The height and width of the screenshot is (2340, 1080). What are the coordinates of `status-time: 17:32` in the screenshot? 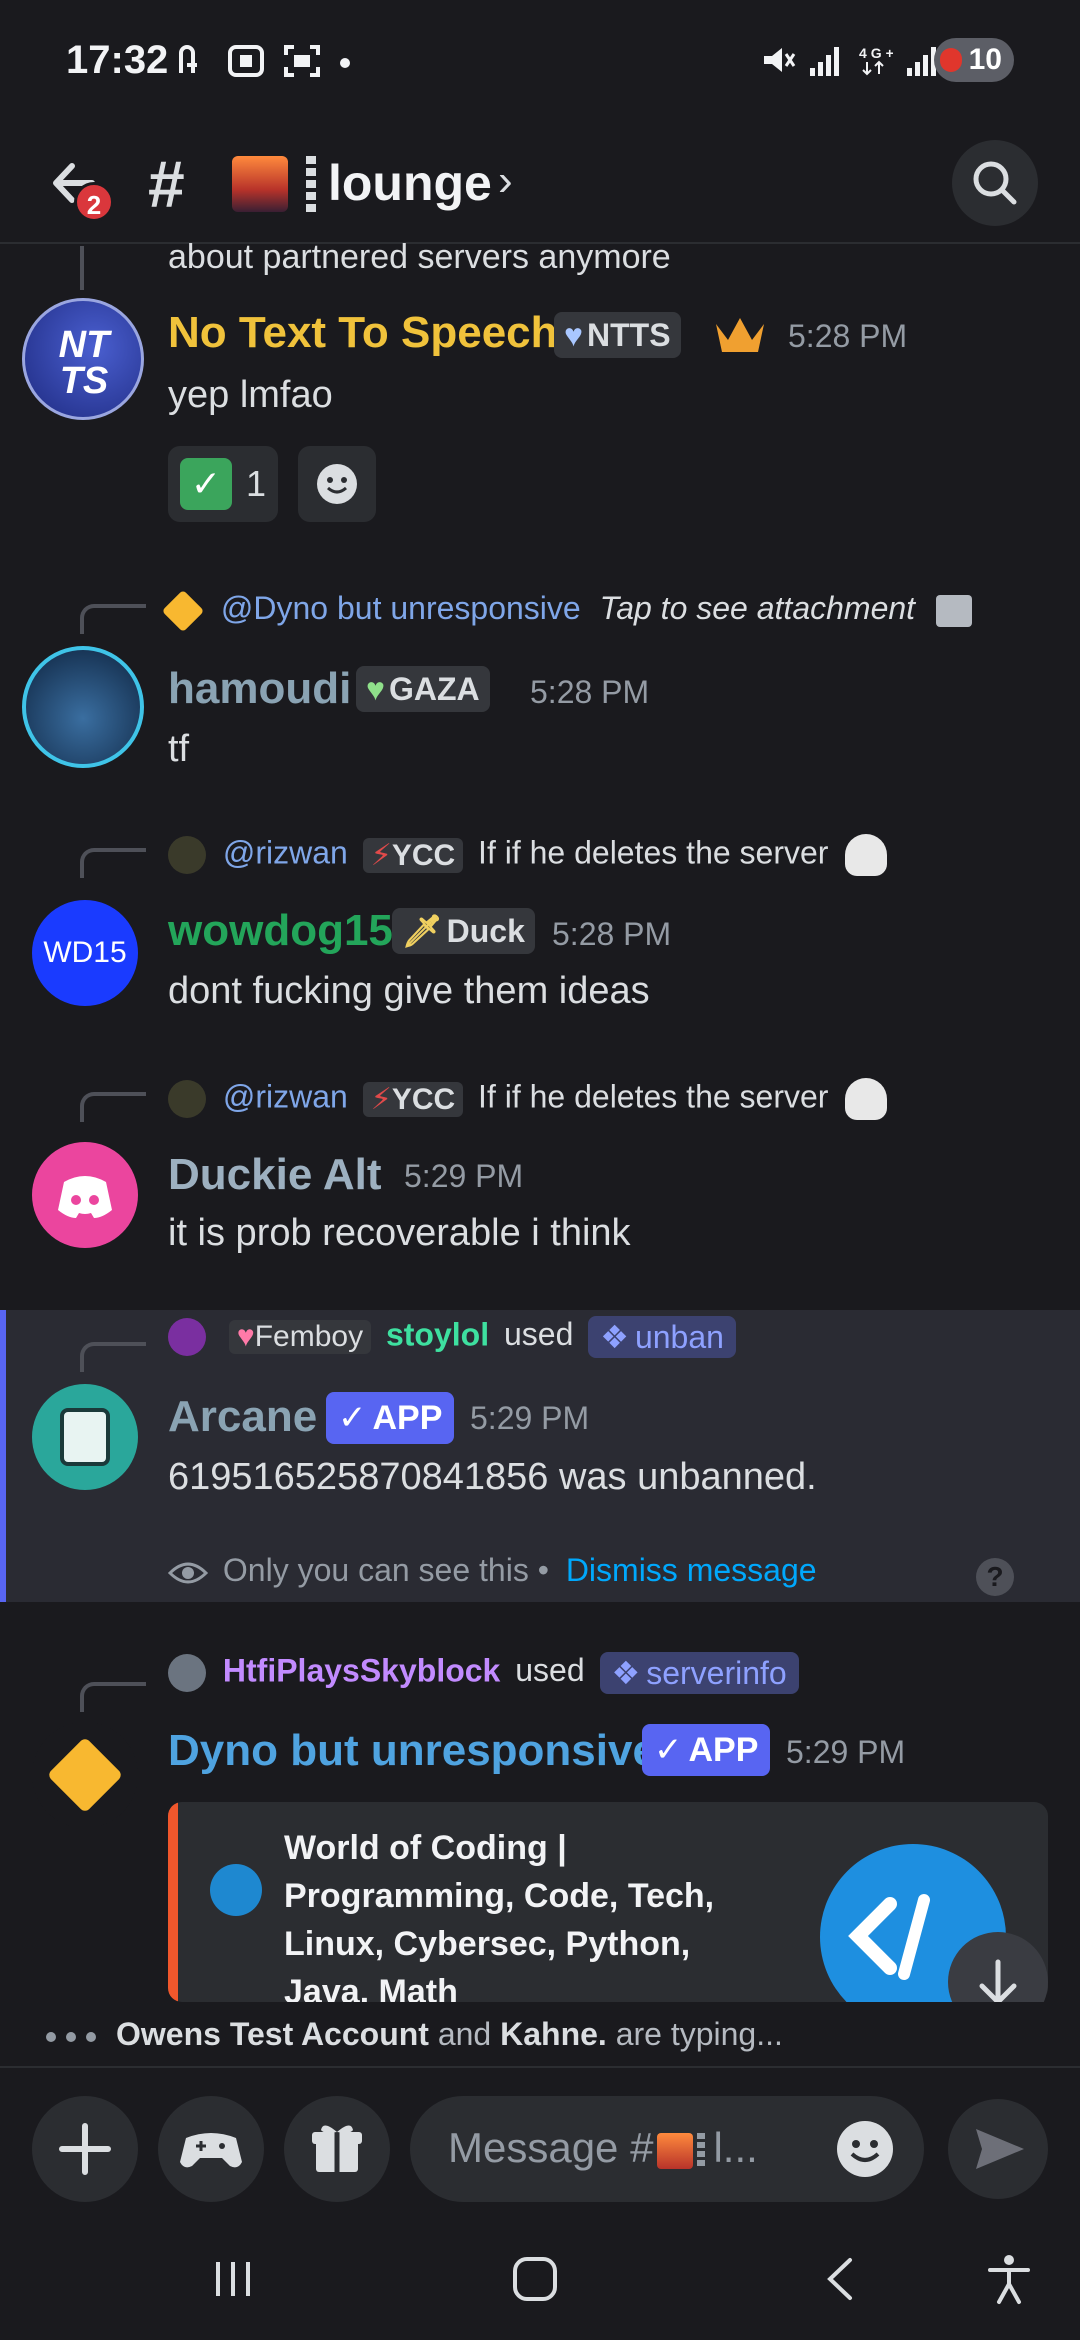 It's located at (117, 60).